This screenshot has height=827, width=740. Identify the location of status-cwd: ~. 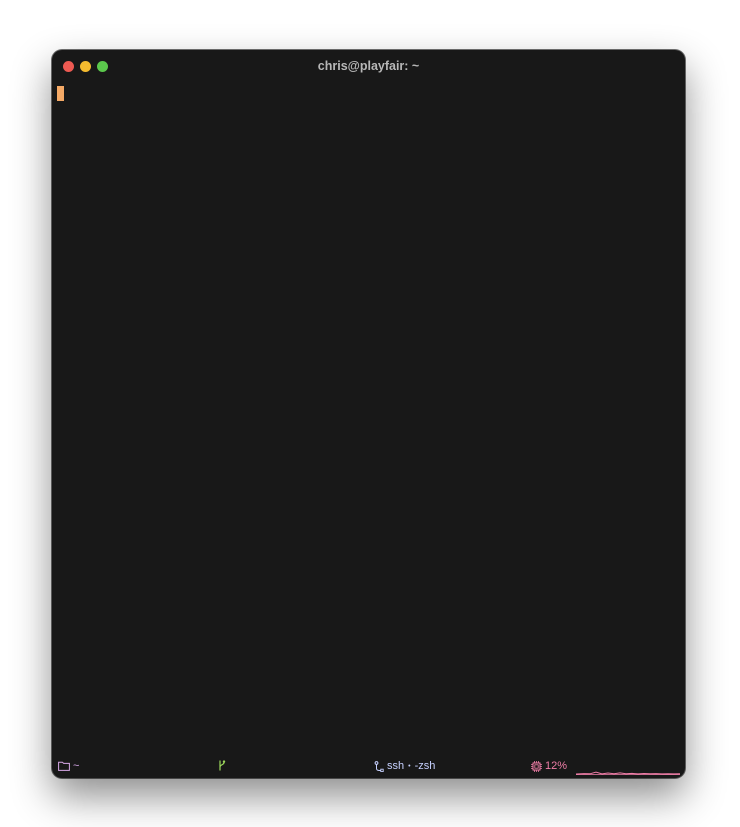
(68, 766).